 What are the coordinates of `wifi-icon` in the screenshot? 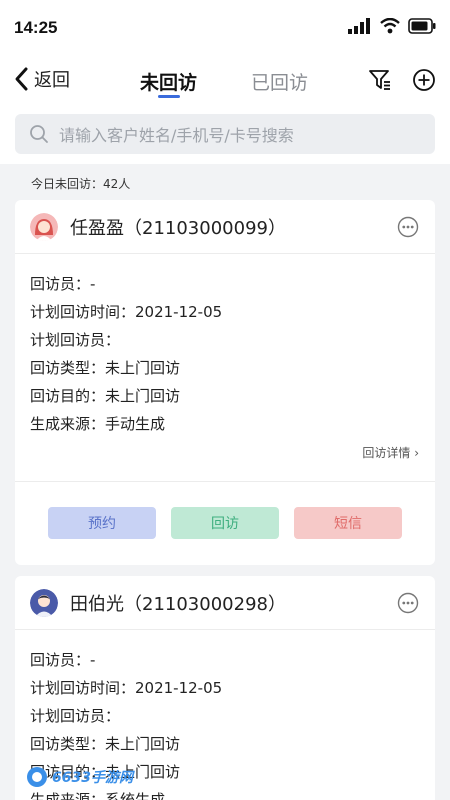 It's located at (390, 26).